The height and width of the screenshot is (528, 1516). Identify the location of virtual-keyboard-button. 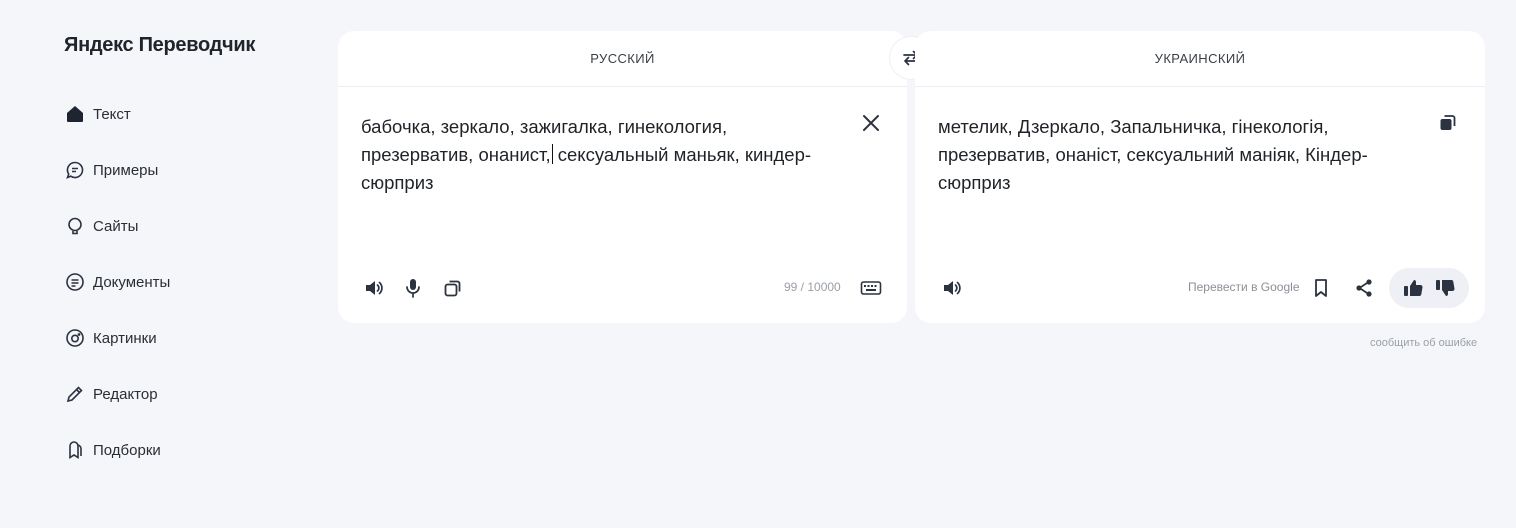
(871, 288).